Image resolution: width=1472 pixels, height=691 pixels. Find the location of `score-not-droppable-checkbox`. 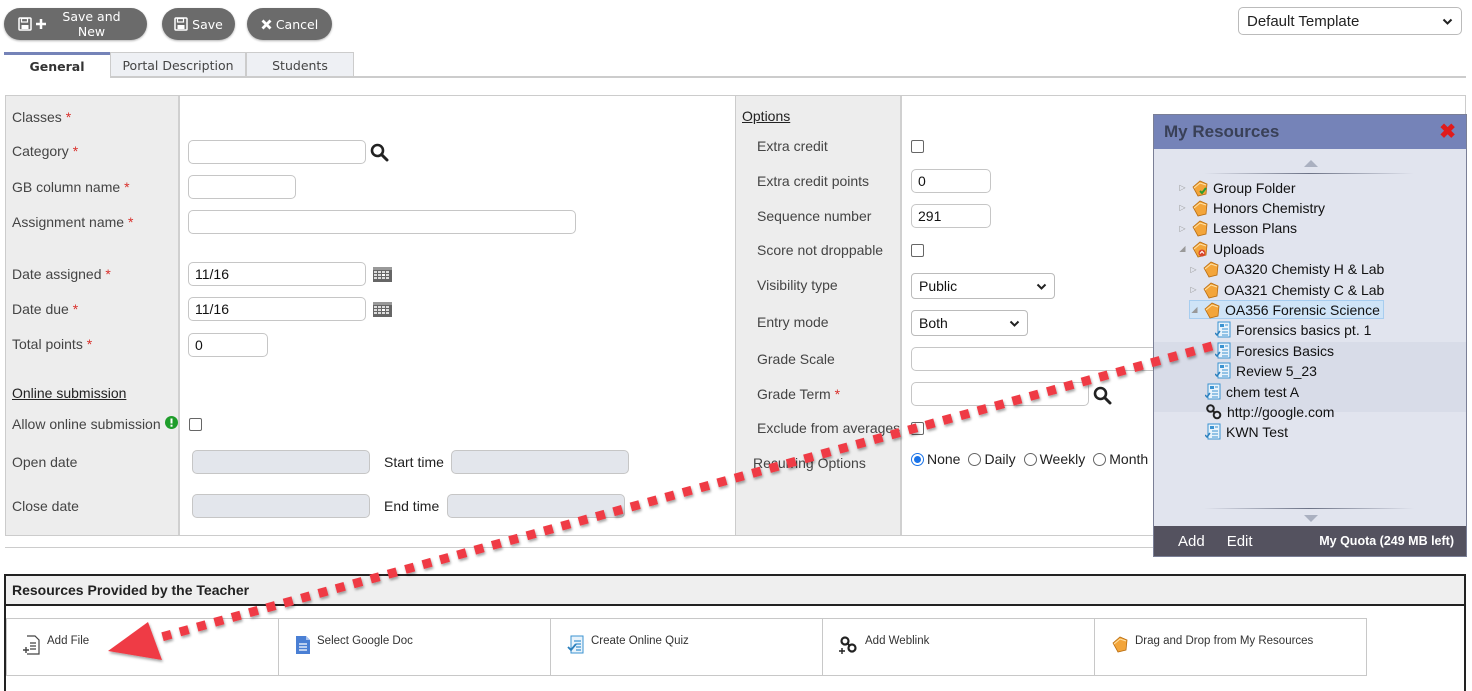

score-not-droppable-checkbox is located at coordinates (917, 250).